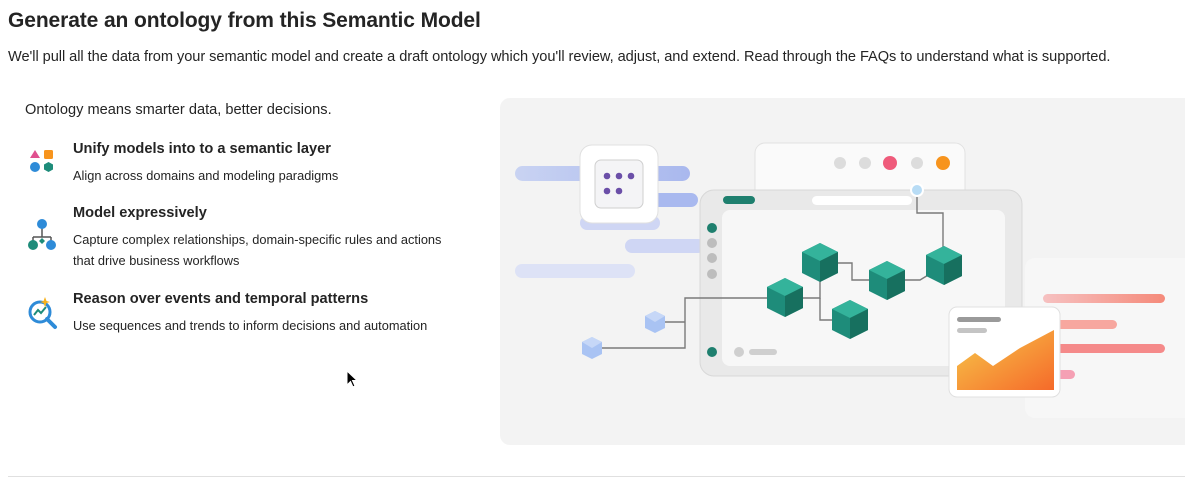 This screenshot has height=493, width=1185. Describe the element at coordinates (202, 149) in the screenshot. I see `feature-heading: Unify models into to a semantic layer` at that location.